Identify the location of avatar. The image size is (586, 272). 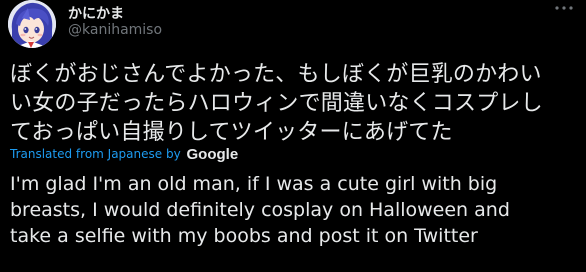
(32, 24).